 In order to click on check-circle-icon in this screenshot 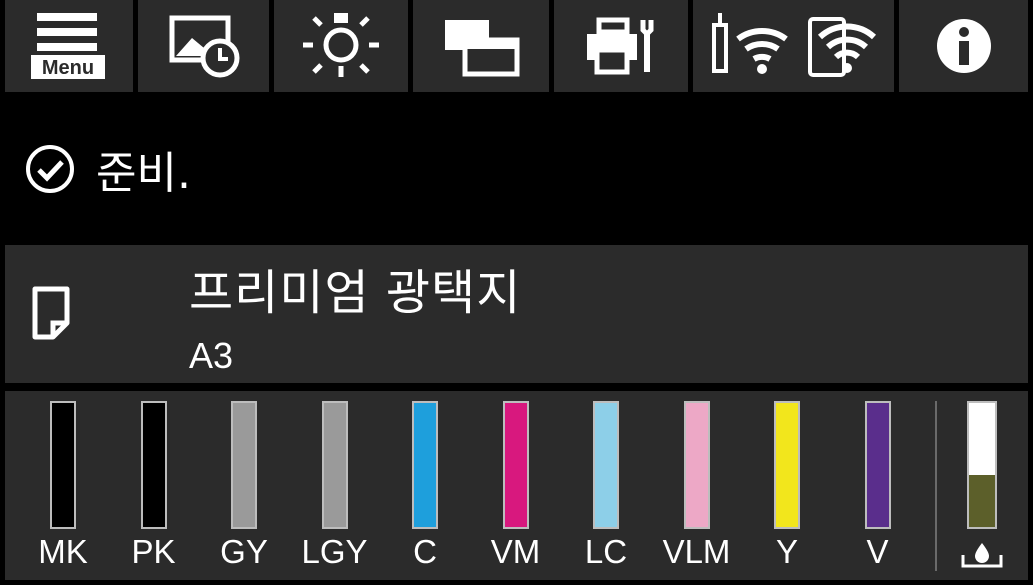, I will do `click(50, 169)`.